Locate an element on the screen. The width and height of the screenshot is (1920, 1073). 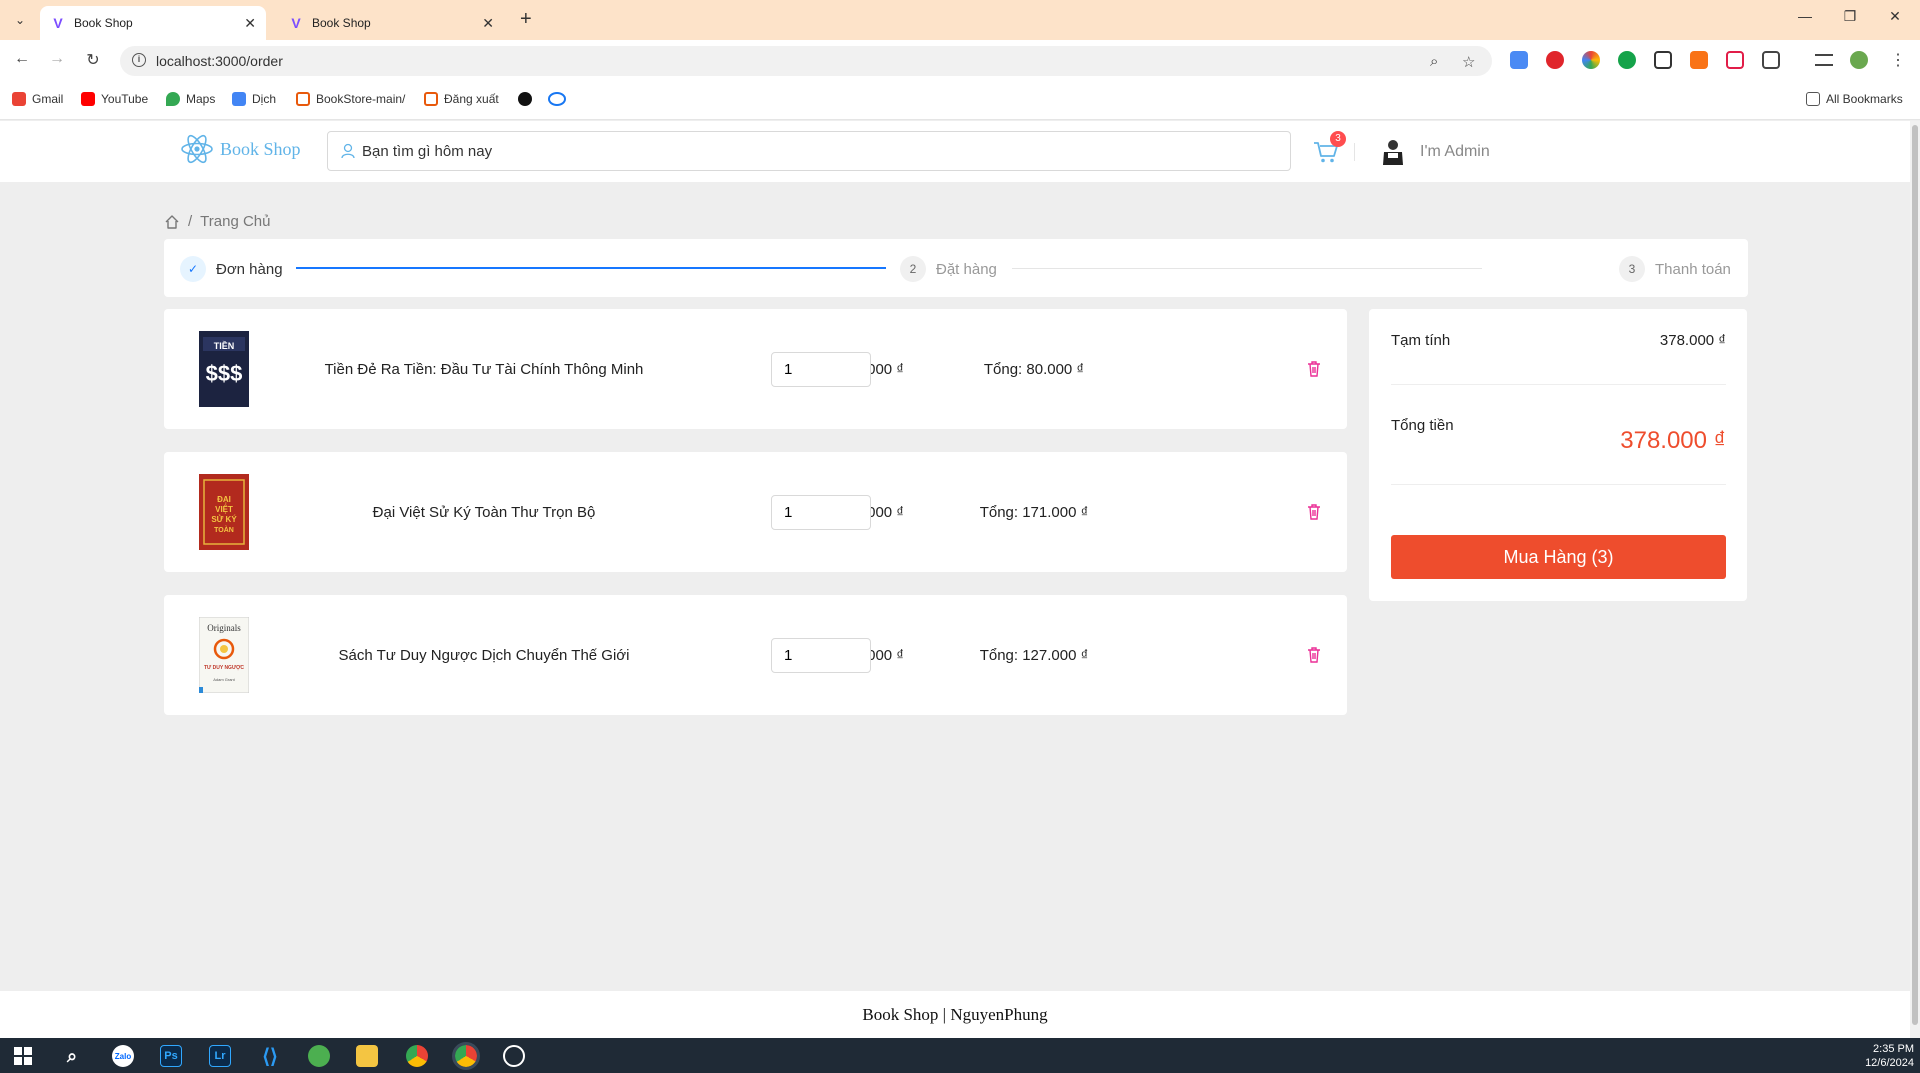
minimize-icon: — is located at coordinates (1805, 16).